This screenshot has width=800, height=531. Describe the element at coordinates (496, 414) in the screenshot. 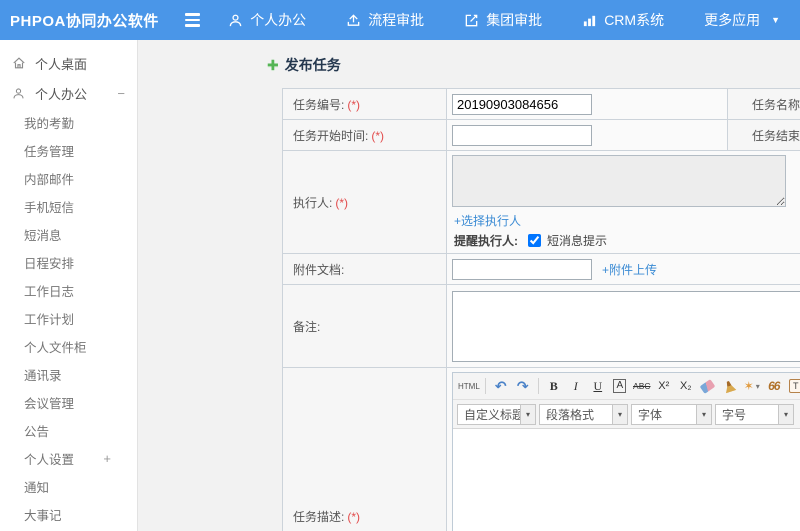

I see `custom-title-dropdown: 自定义标题 ▾` at that location.